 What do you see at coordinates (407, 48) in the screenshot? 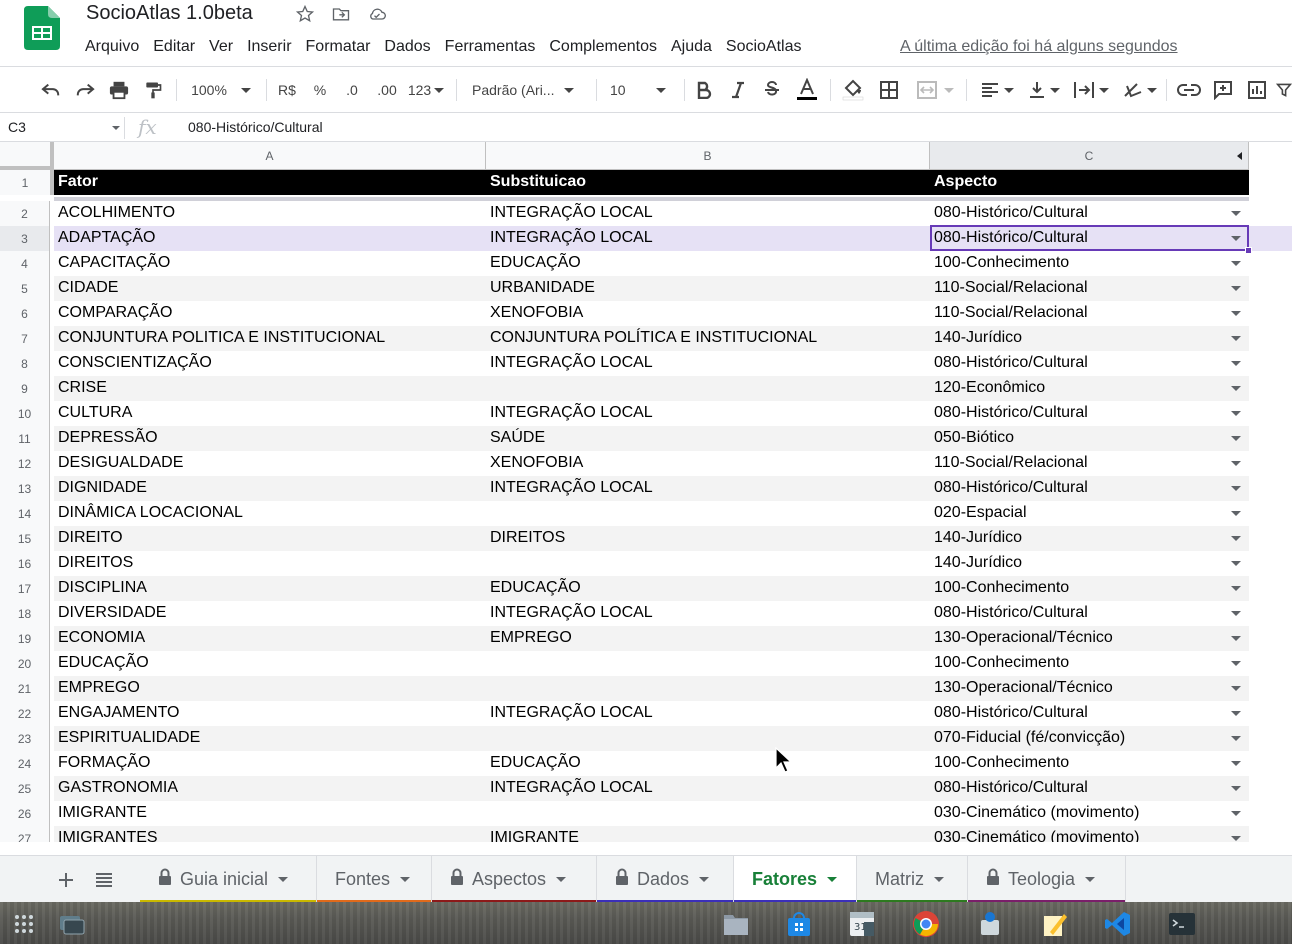
I see `menu-dados: Dados` at bounding box center [407, 48].